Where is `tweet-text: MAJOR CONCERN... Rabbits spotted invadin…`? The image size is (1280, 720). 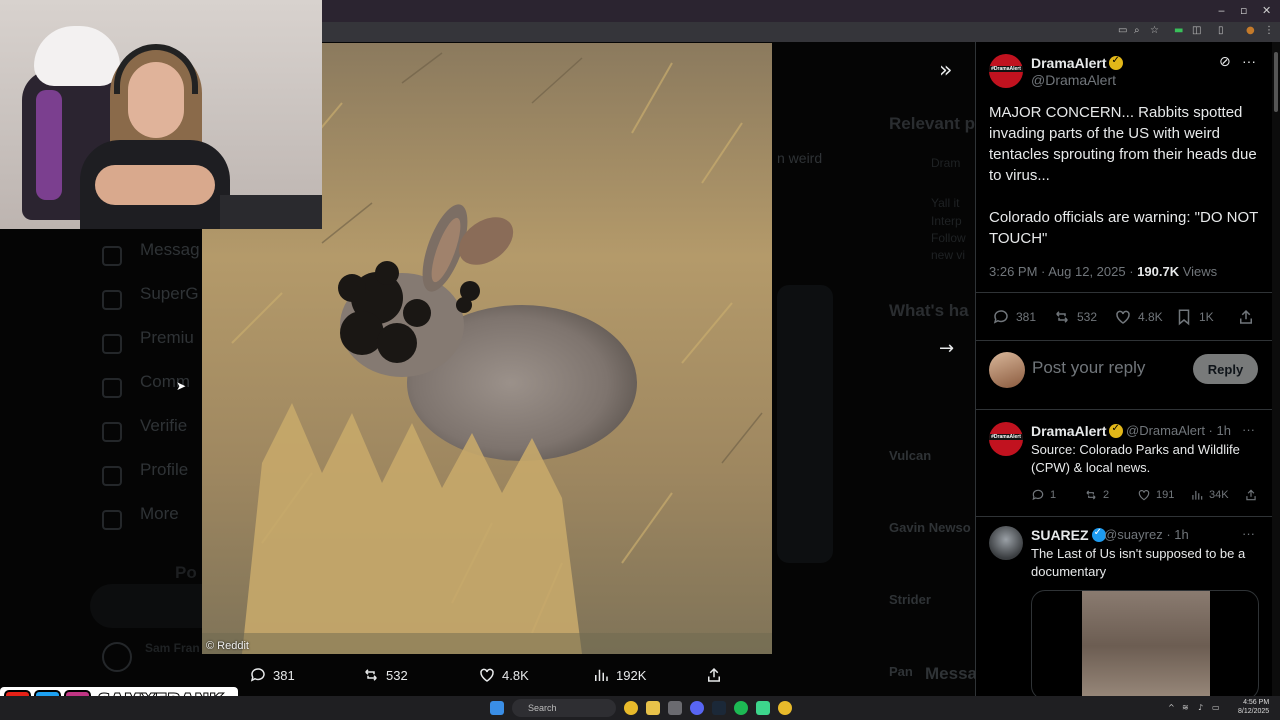
tweet-text: MAJOR CONCERN... Rabbits spotted invadin… is located at coordinates (1124, 175).